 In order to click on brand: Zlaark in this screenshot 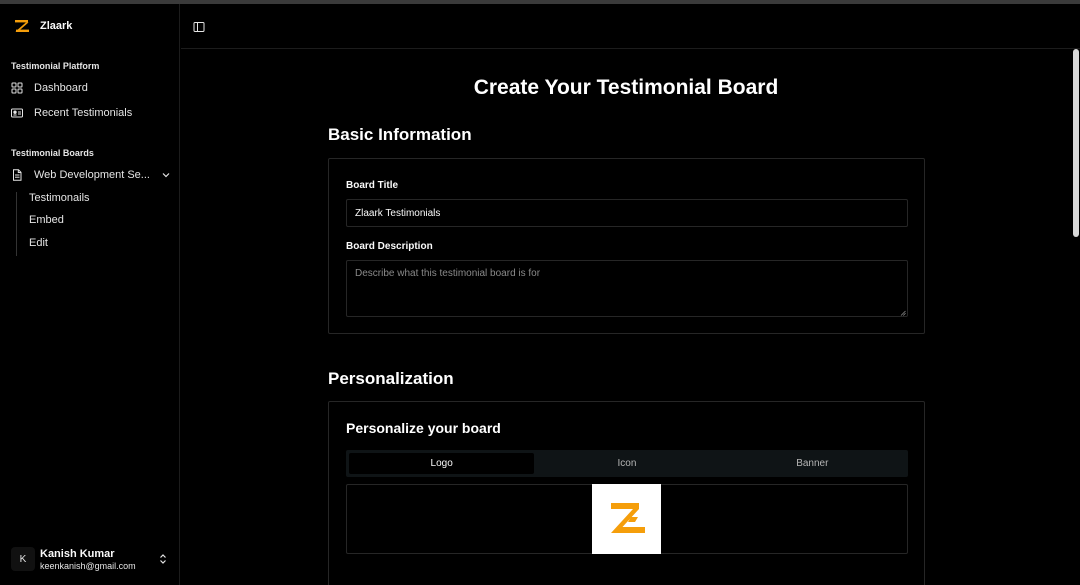, I will do `click(43, 26)`.